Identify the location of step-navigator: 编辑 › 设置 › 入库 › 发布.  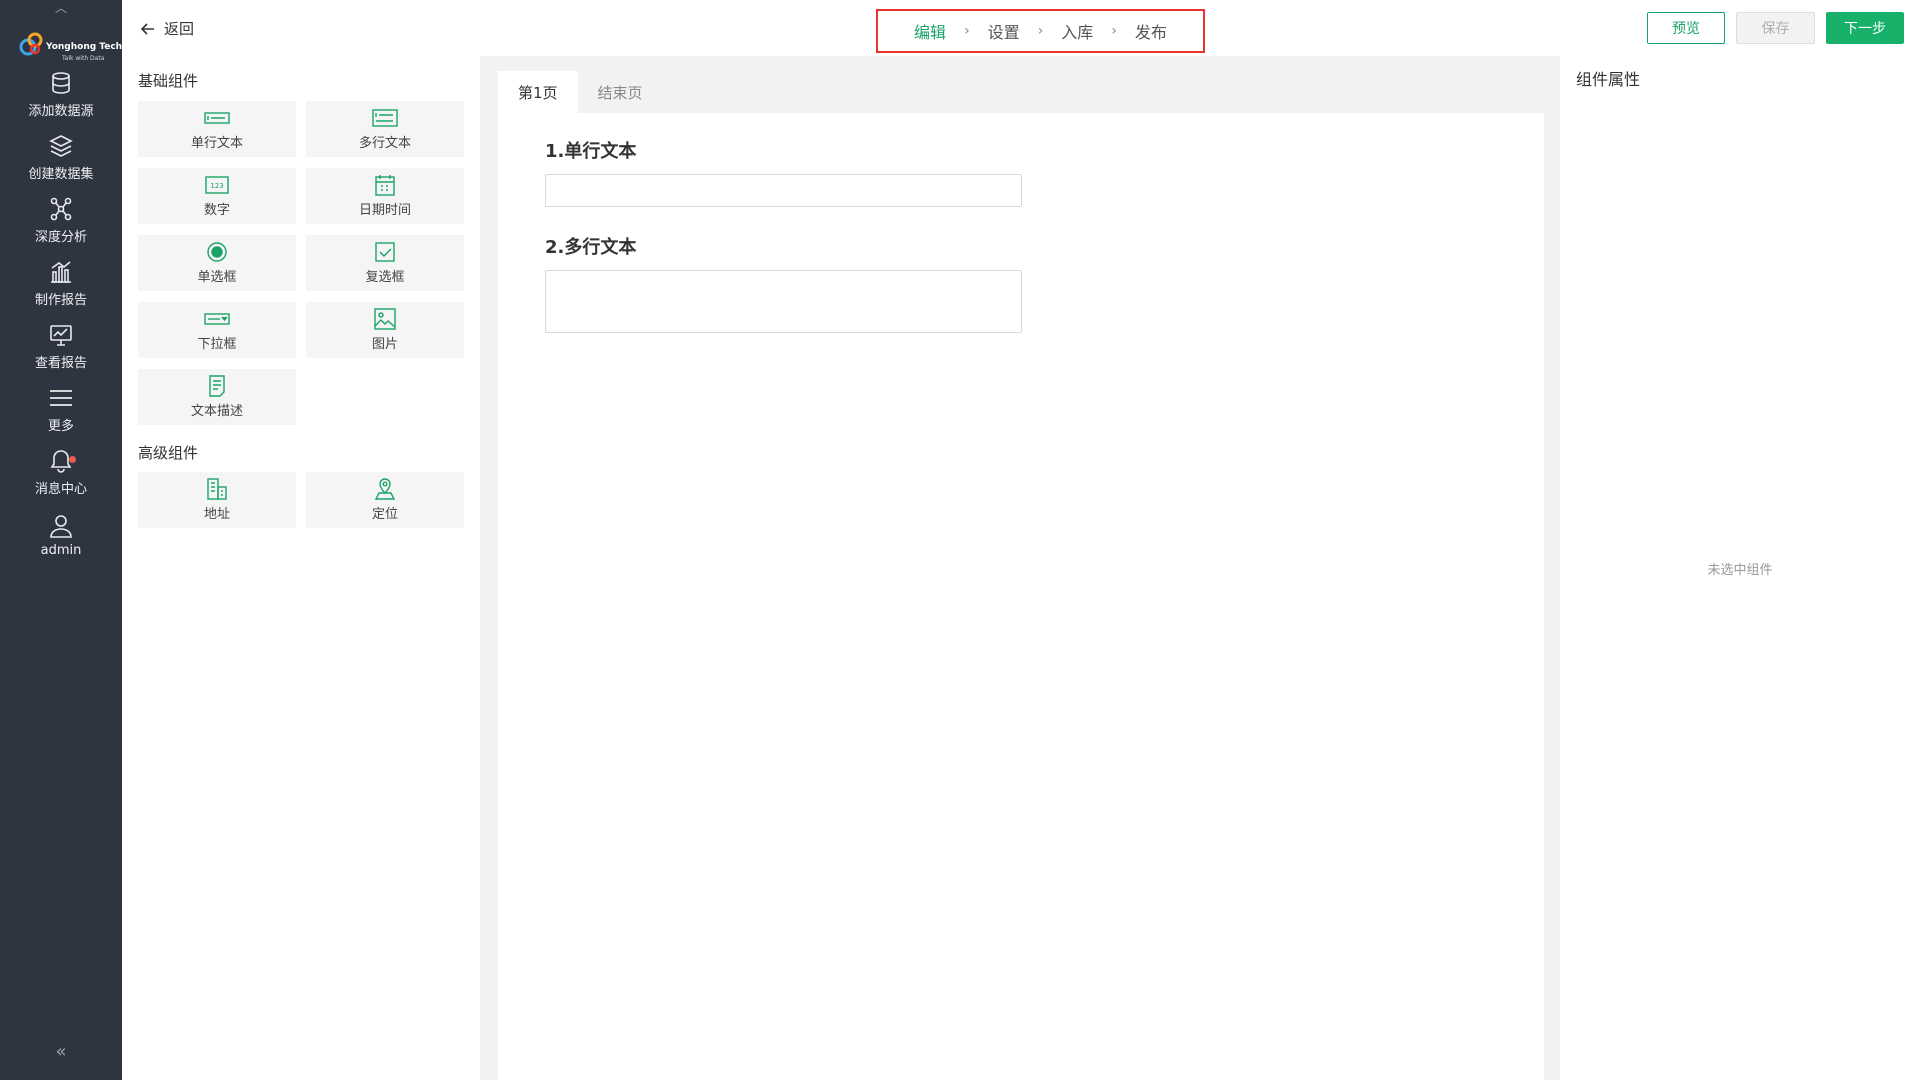
(1040, 31).